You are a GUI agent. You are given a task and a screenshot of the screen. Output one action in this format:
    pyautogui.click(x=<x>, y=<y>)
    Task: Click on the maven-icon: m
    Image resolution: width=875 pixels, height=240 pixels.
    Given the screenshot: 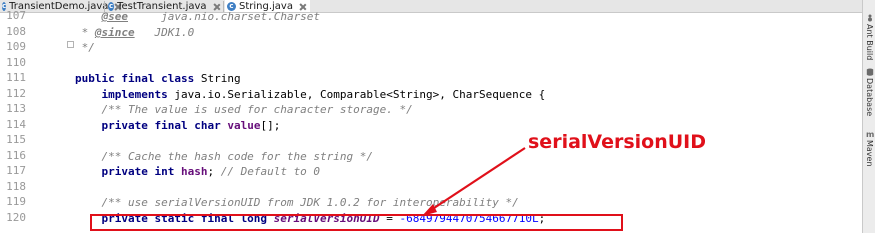 What is the action you would take?
    pyautogui.click(x=870, y=134)
    